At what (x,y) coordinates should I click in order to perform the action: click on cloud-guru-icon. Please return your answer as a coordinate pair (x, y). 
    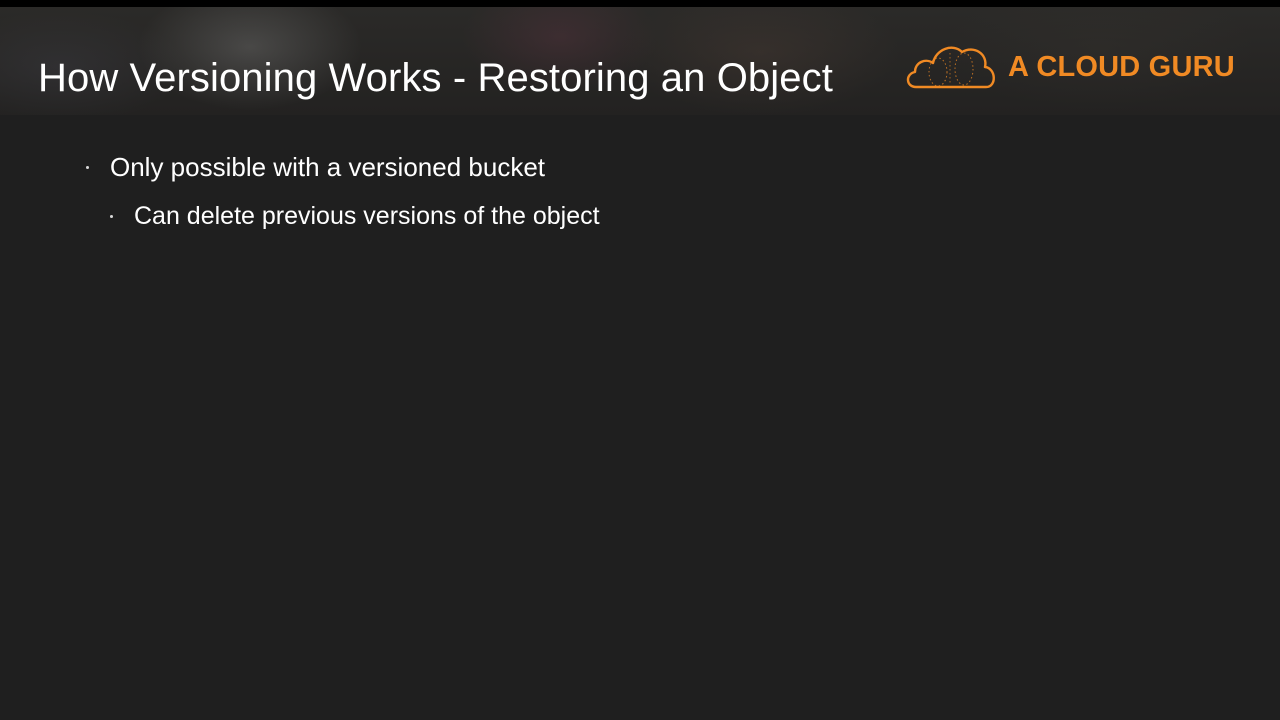
    Looking at the image, I should click on (950, 67).